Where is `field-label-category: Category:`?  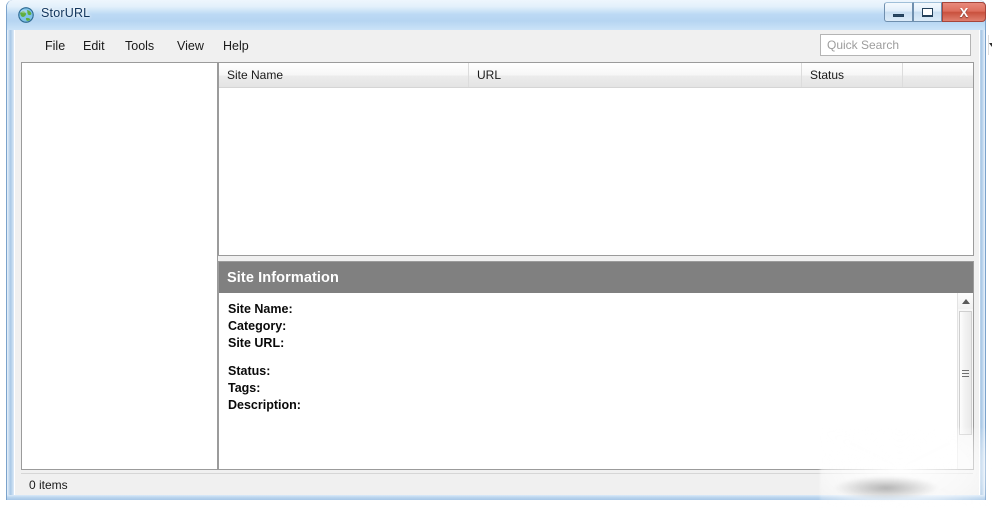 field-label-category: Category: is located at coordinates (257, 326).